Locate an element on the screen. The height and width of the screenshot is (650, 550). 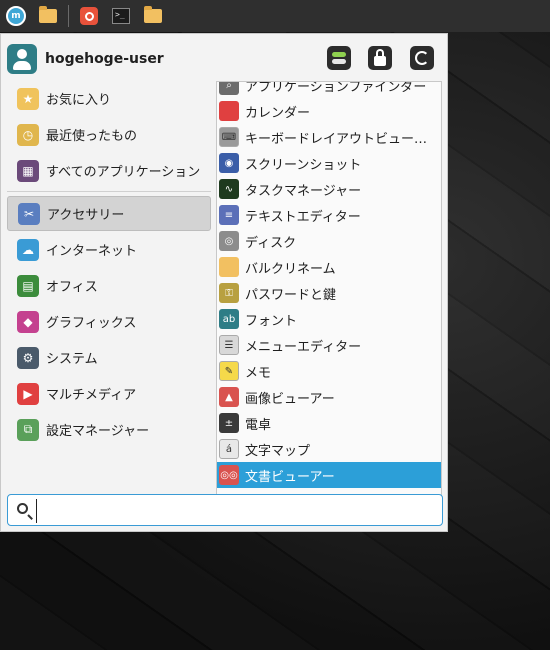
taskbar-separator is located at coordinates (68, 16).